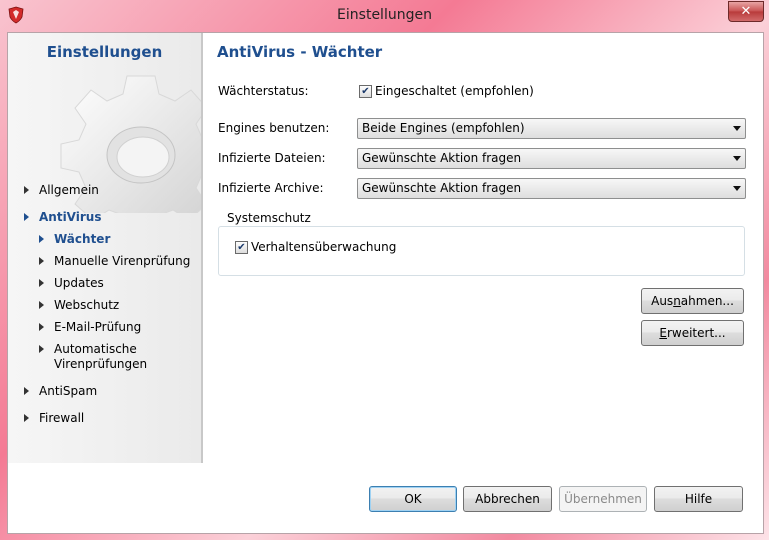 The width and height of the screenshot is (769, 540). I want to click on close-icon: ✕, so click(746, 11).